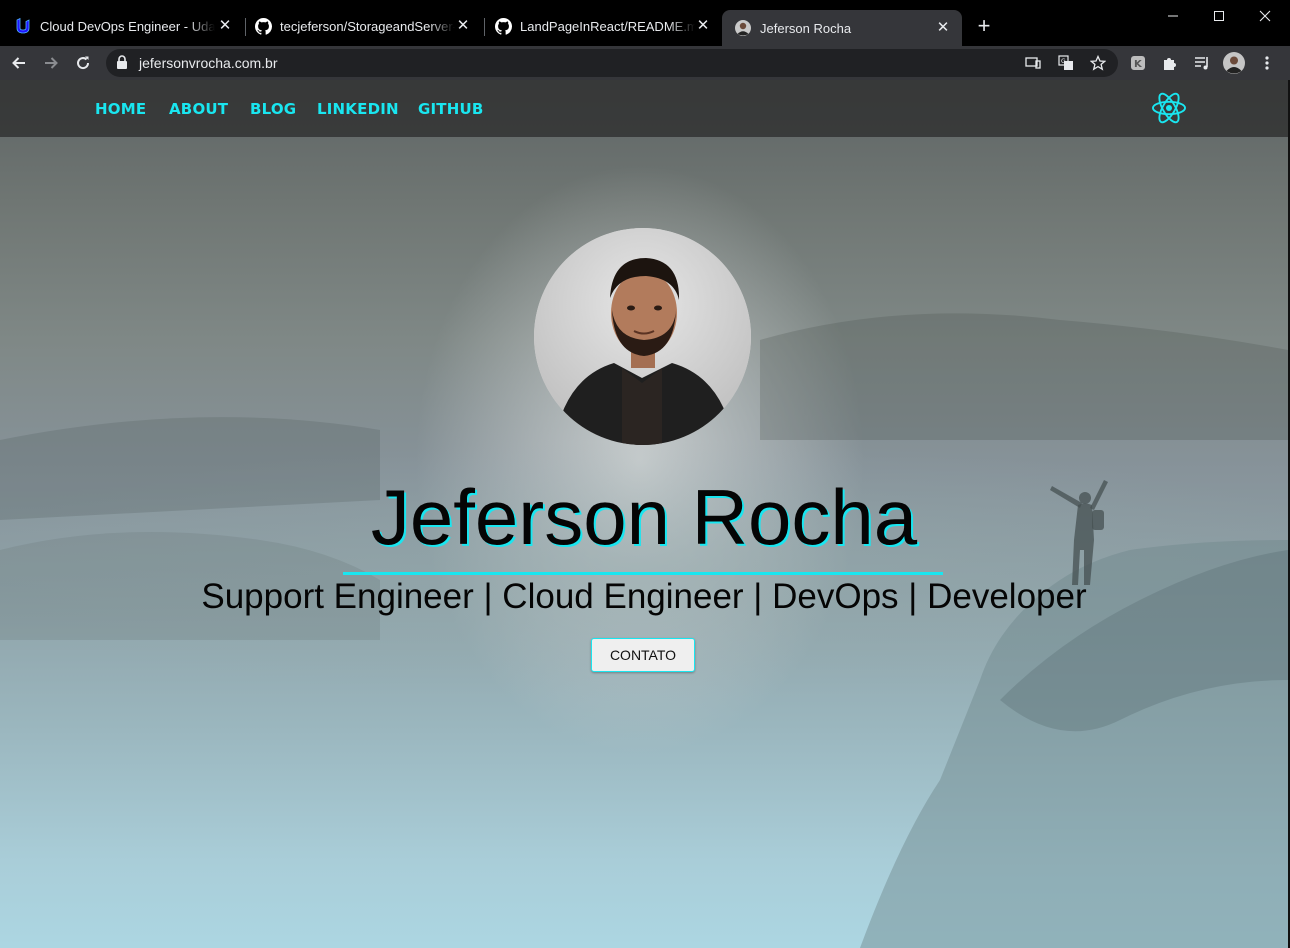 This screenshot has height=948, width=1290. What do you see at coordinates (643, 573) in the screenshot?
I see `hero-divider` at bounding box center [643, 573].